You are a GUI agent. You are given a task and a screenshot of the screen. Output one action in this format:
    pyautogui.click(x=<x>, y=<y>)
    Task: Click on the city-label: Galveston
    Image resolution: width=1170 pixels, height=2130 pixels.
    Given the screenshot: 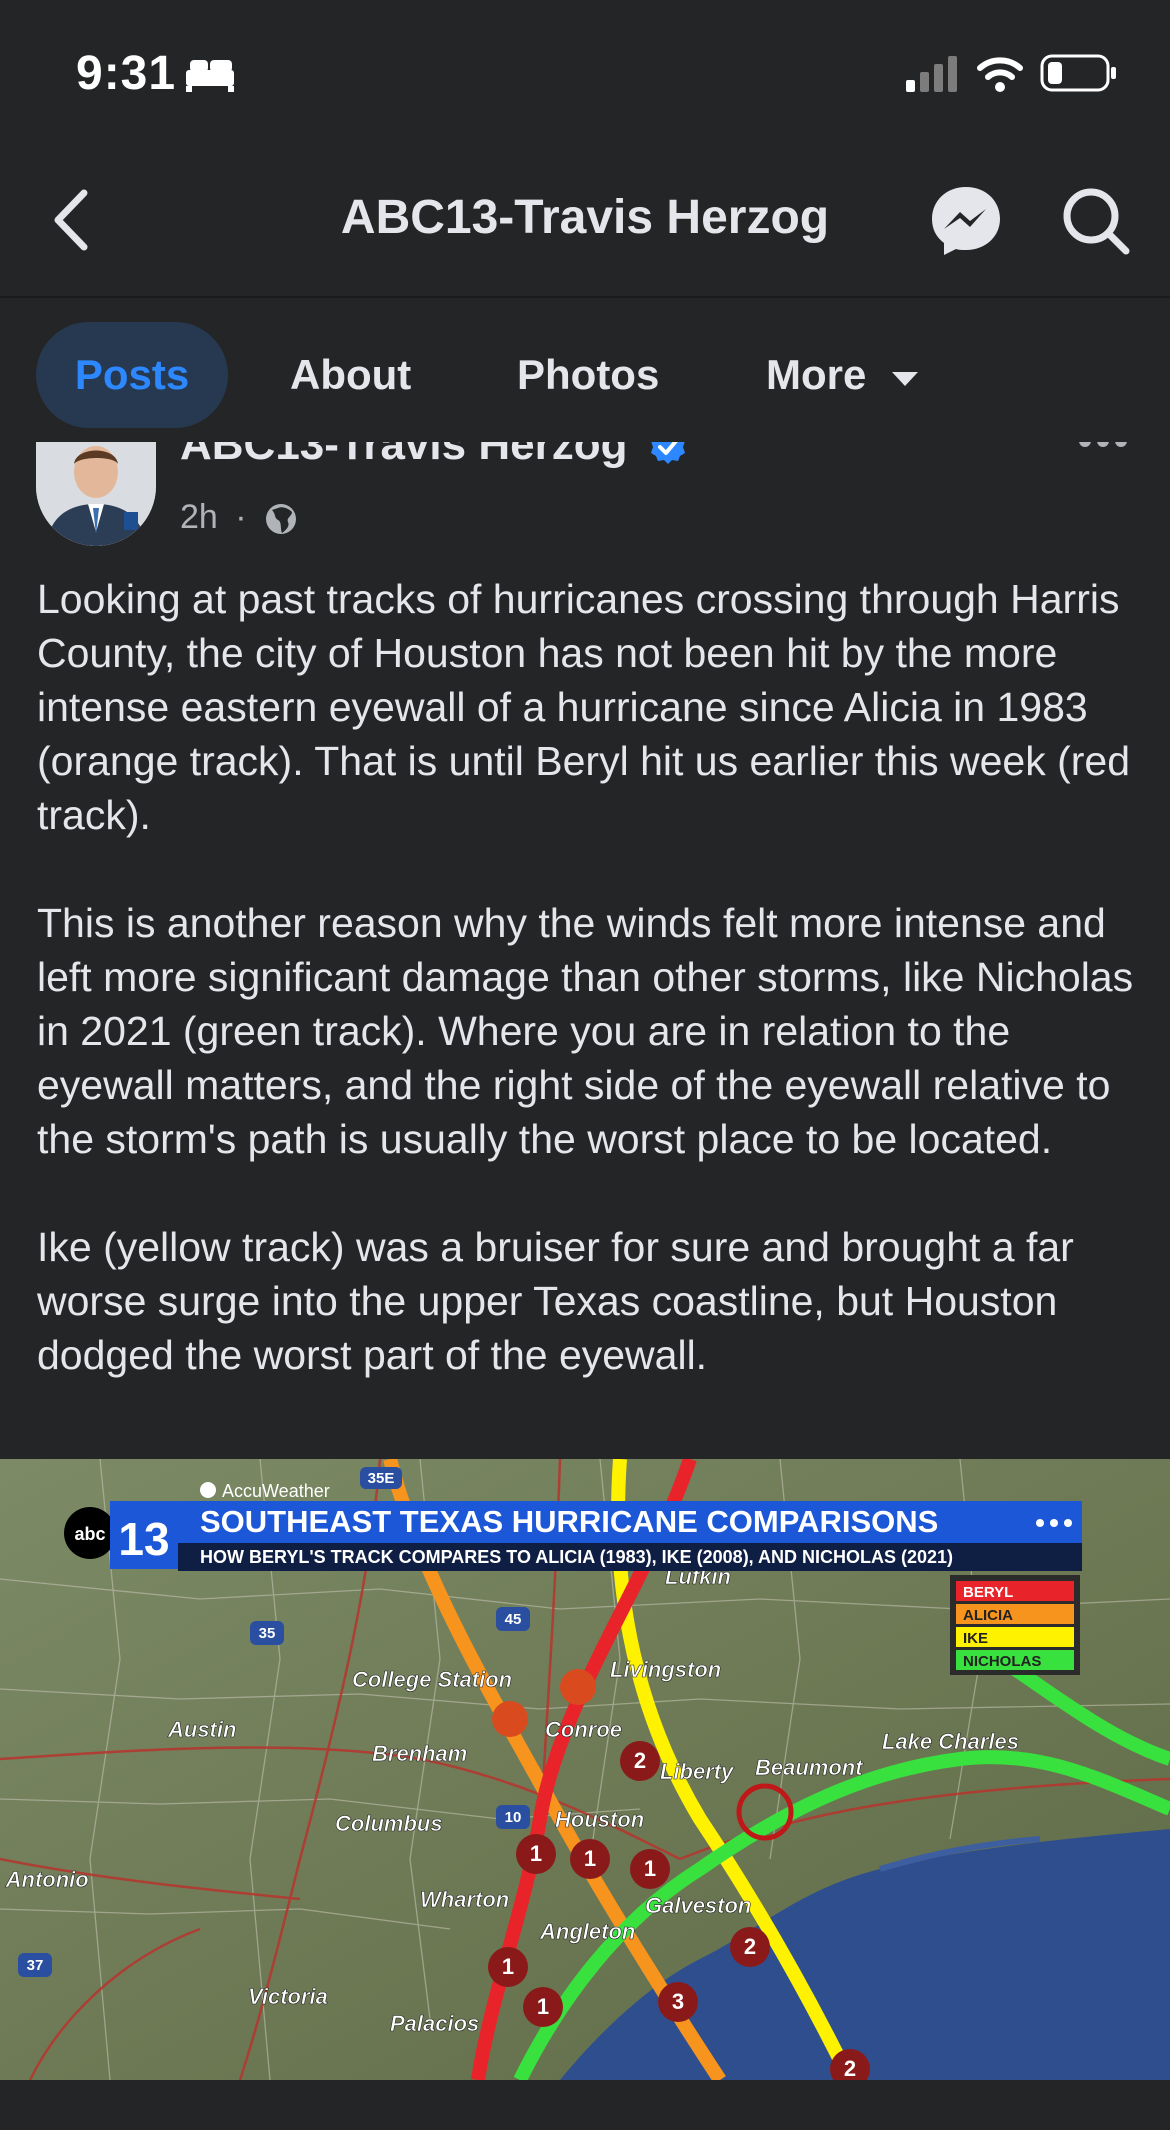 What is the action you would take?
    pyautogui.click(x=698, y=1905)
    